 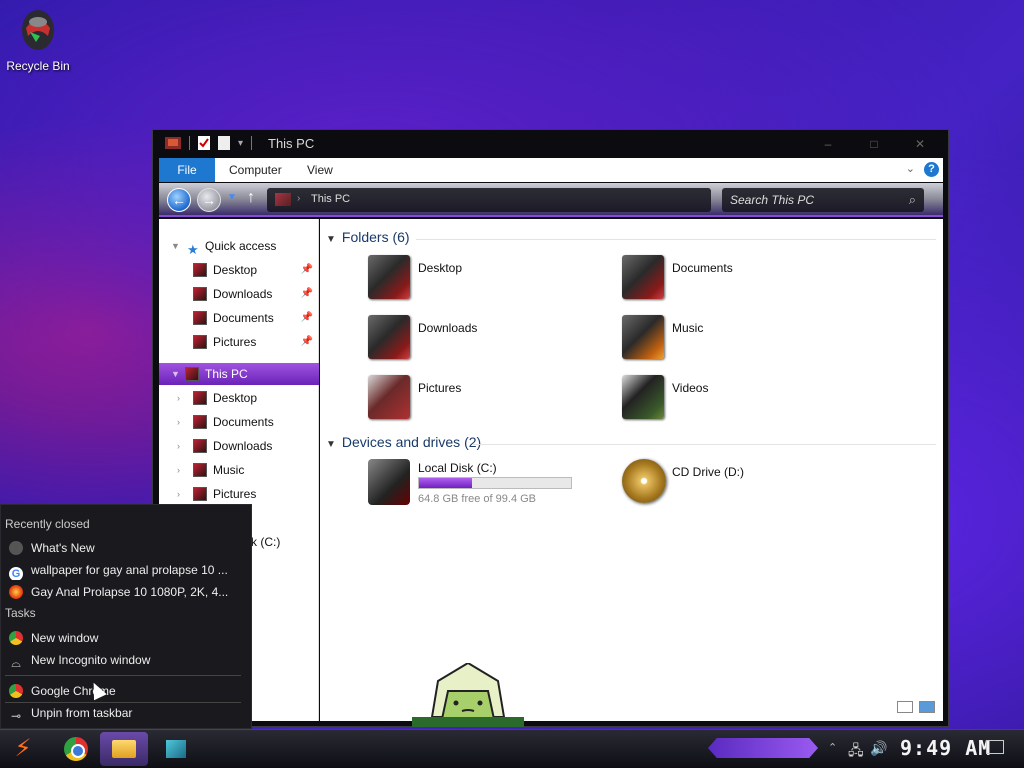 I want to click on folder-videos: Videos, so click(x=742, y=402).